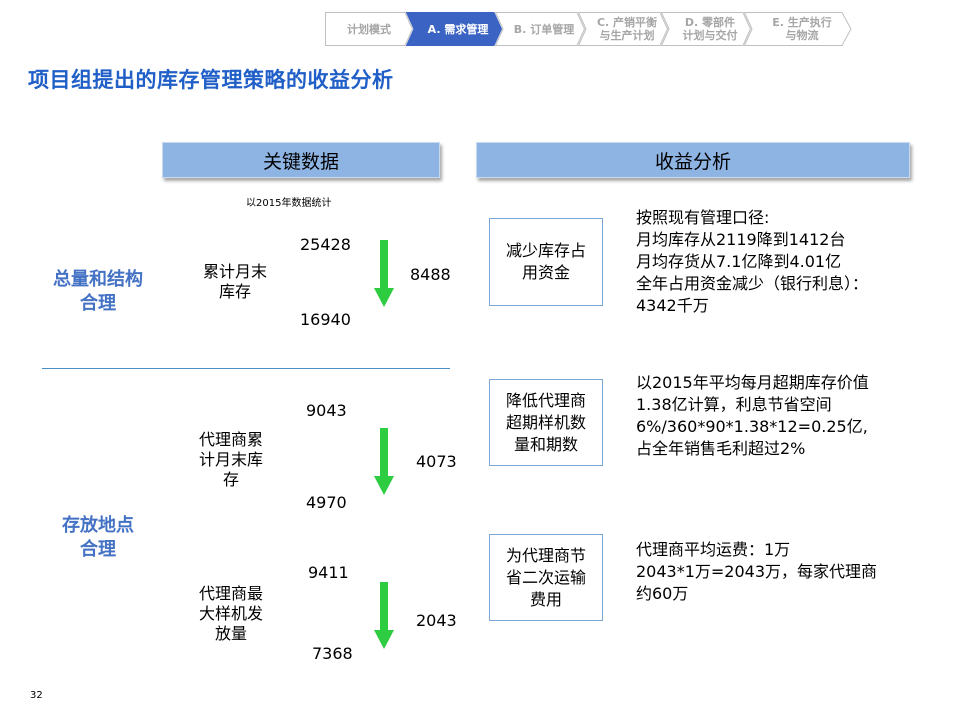 The height and width of the screenshot is (720, 960). I want to click on description-line: 6%/360*90*1.38*12=0.25亿,, so click(752, 426).